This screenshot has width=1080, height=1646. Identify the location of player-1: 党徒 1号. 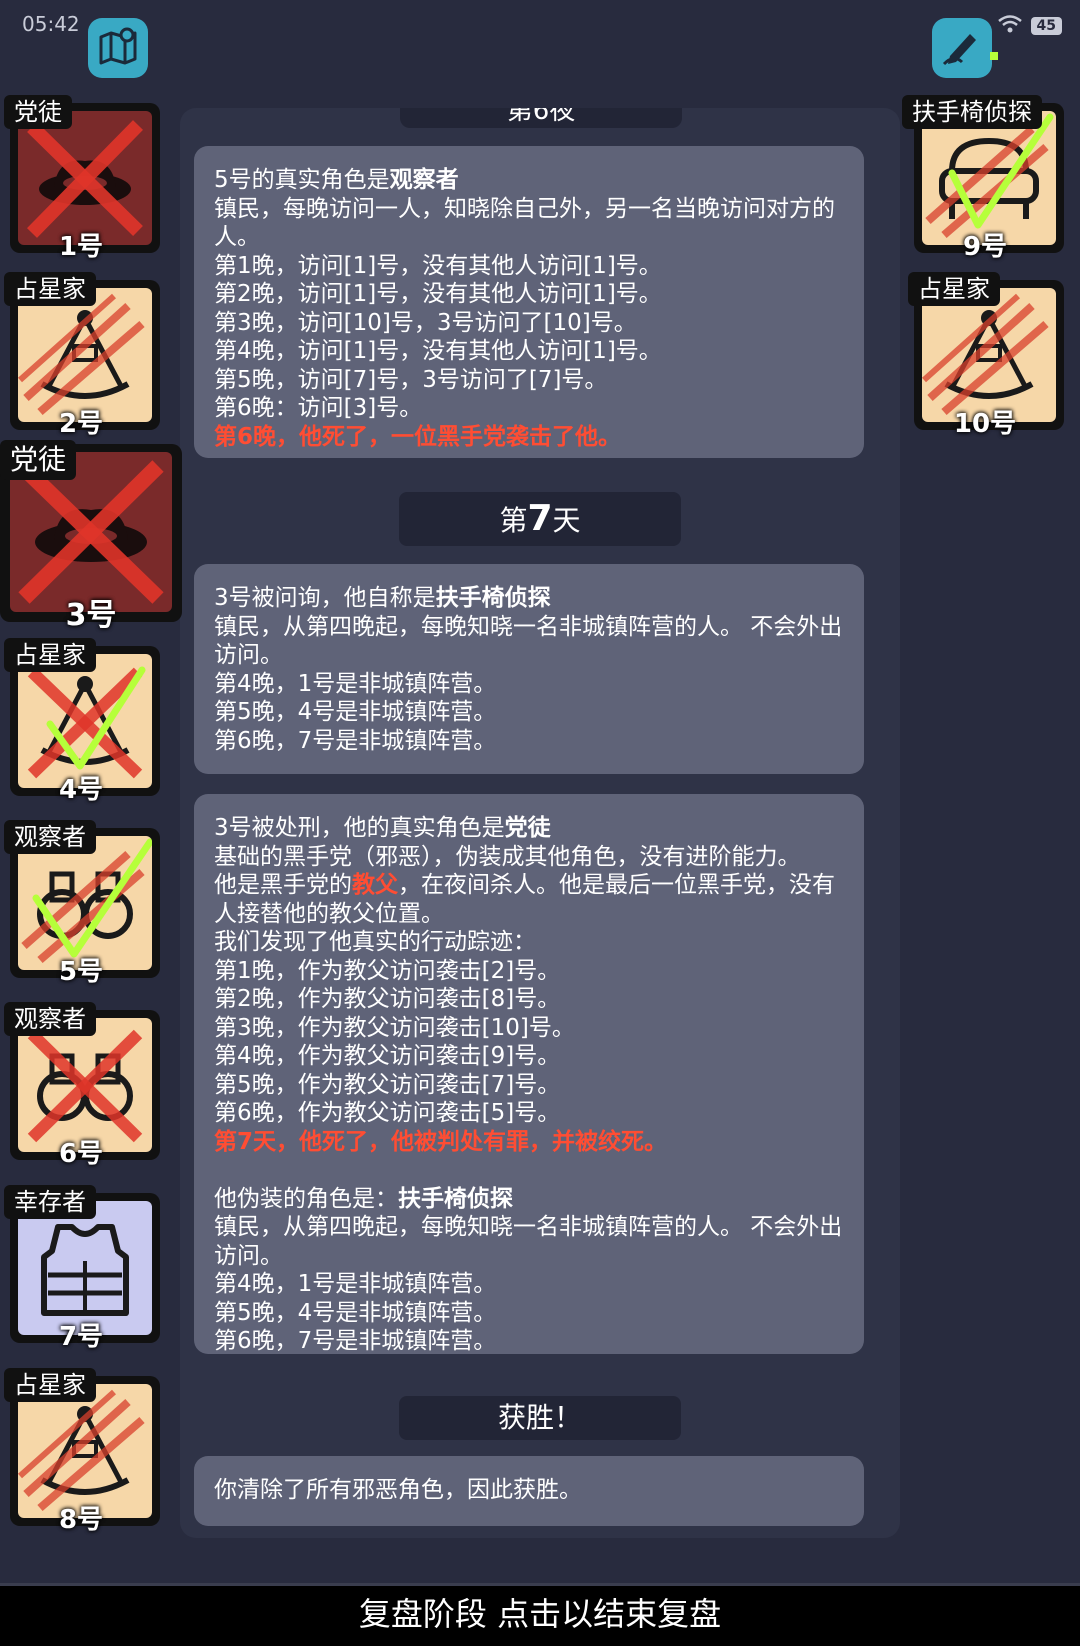
(81, 178).